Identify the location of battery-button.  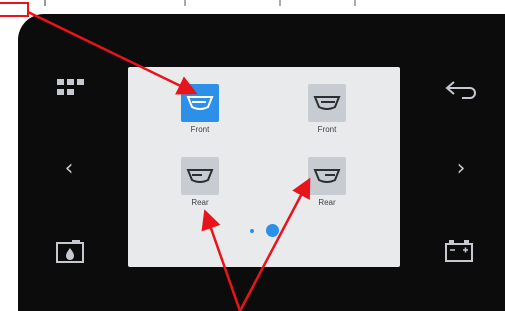
(459, 251).